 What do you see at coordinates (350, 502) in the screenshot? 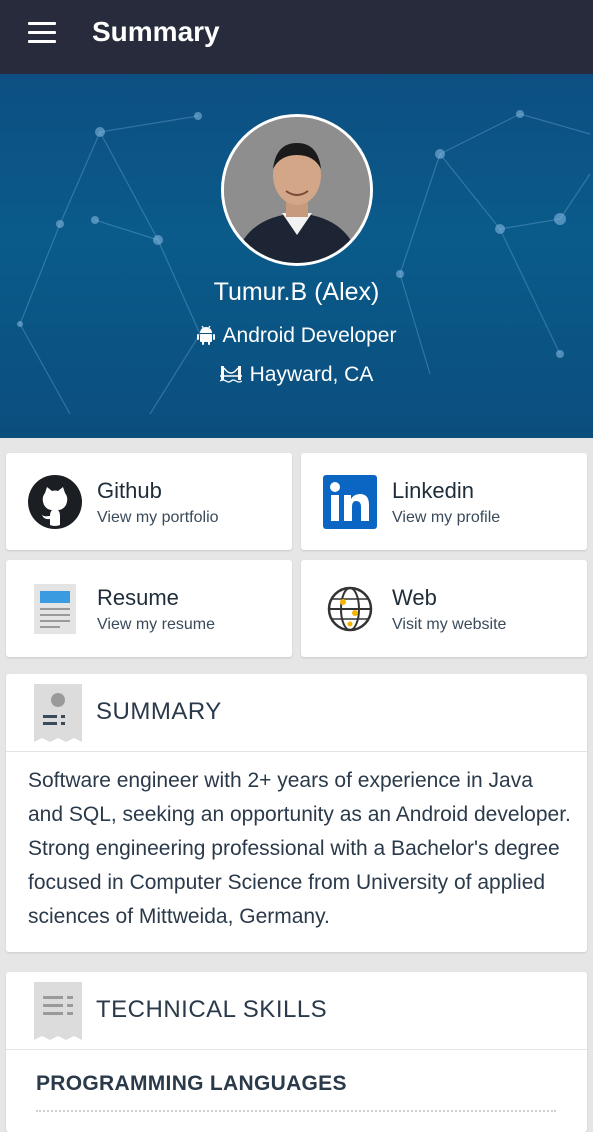
I see `linkedin-icon` at bounding box center [350, 502].